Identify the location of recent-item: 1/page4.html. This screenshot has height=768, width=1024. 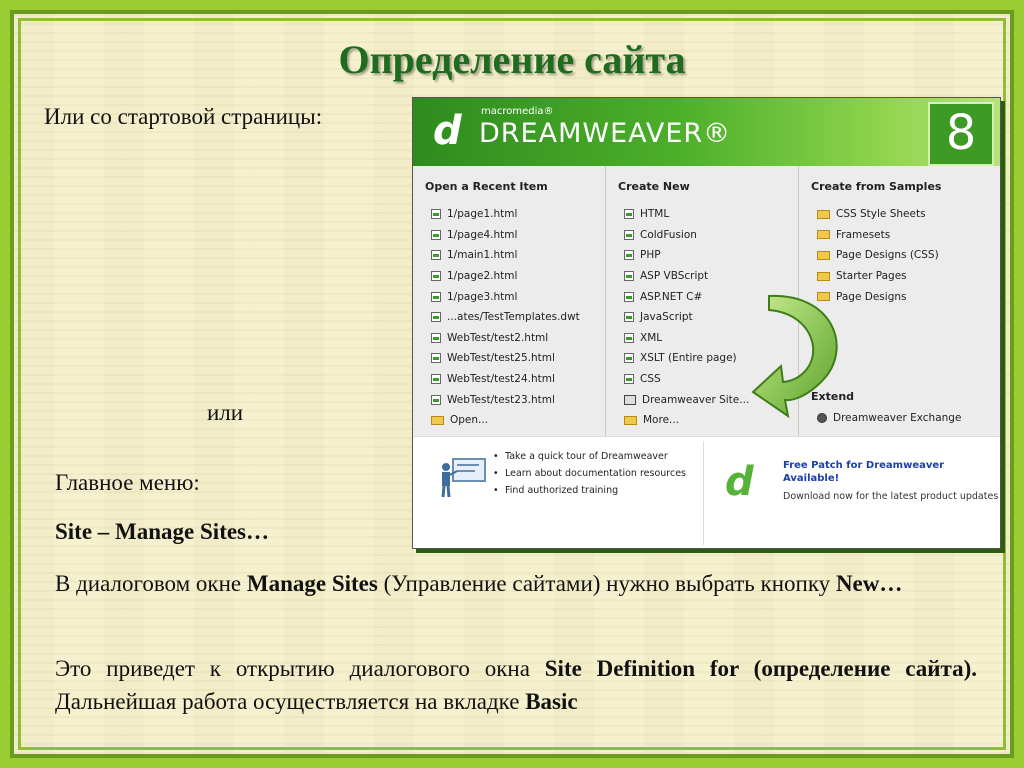
(505, 235).